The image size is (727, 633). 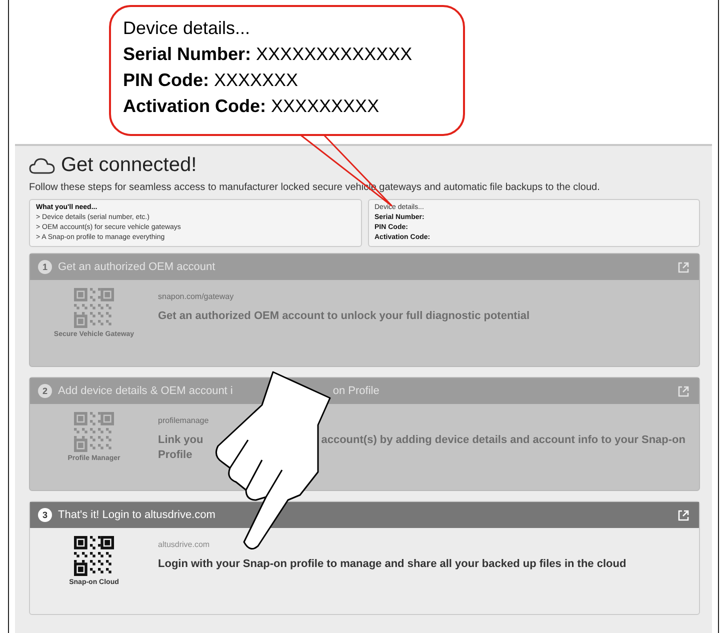 I want to click on callout-text: Activation Code: XXXXXXXXX, so click(x=251, y=106).